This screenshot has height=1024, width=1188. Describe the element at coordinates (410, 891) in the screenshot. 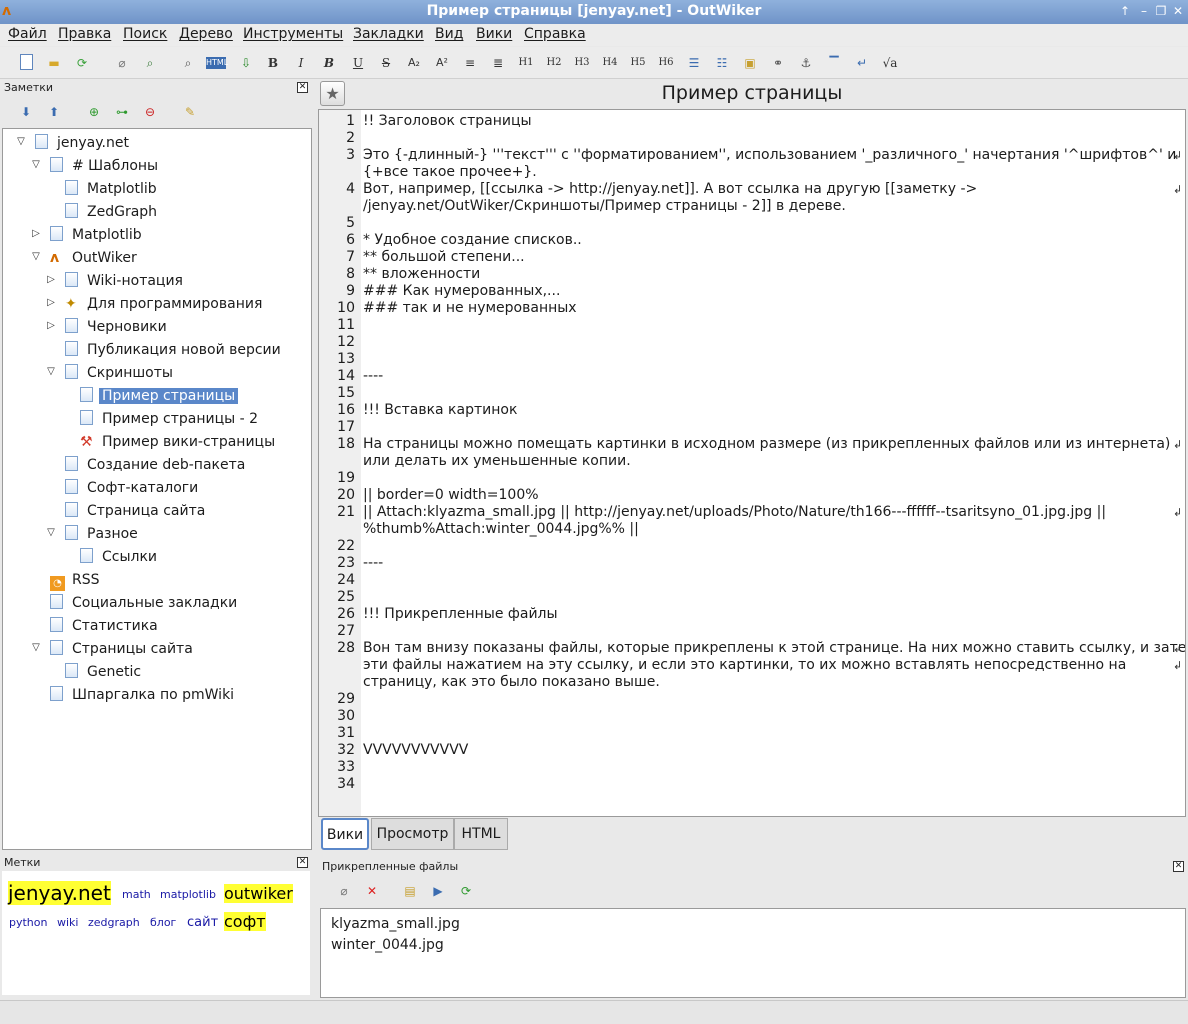

I see `paste-link-icon: ▤` at that location.